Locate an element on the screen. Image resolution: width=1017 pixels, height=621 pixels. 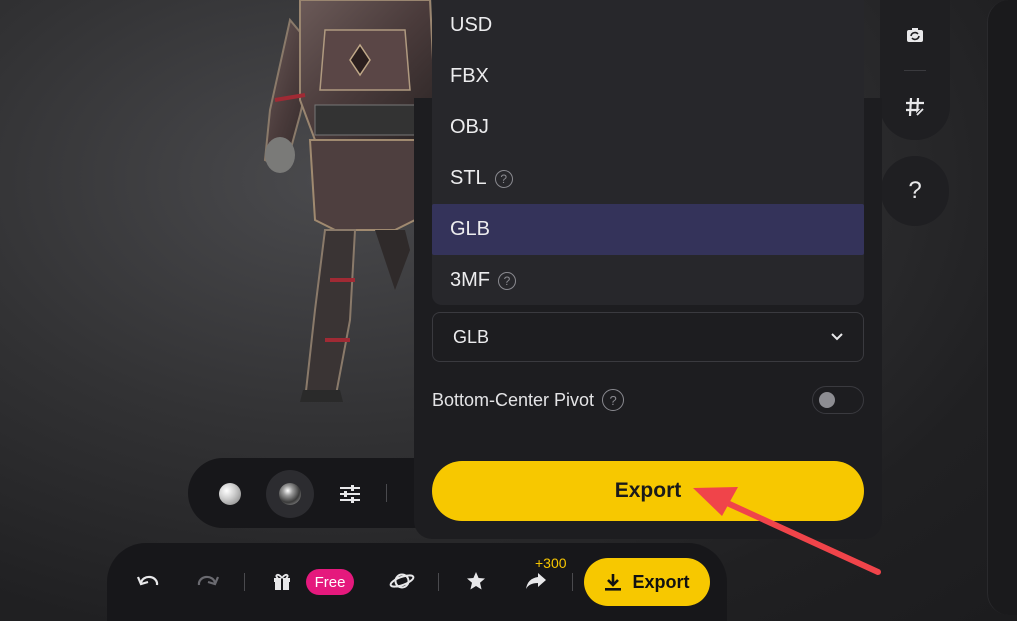
gift-button is located at coordinates (282, 581).